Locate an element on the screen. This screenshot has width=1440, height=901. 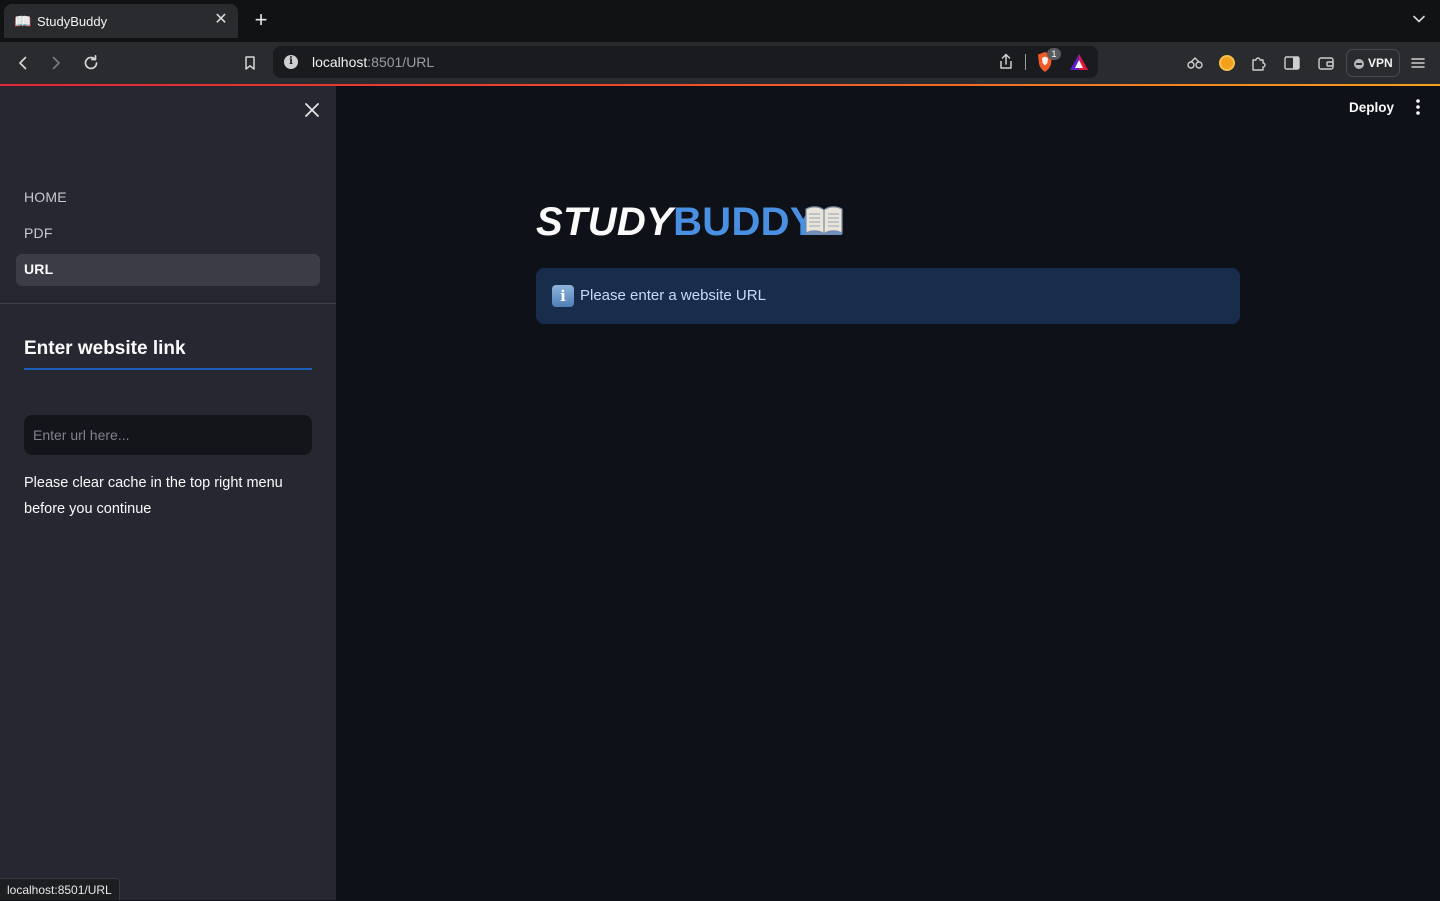
share-icon is located at coordinates (1006, 62).